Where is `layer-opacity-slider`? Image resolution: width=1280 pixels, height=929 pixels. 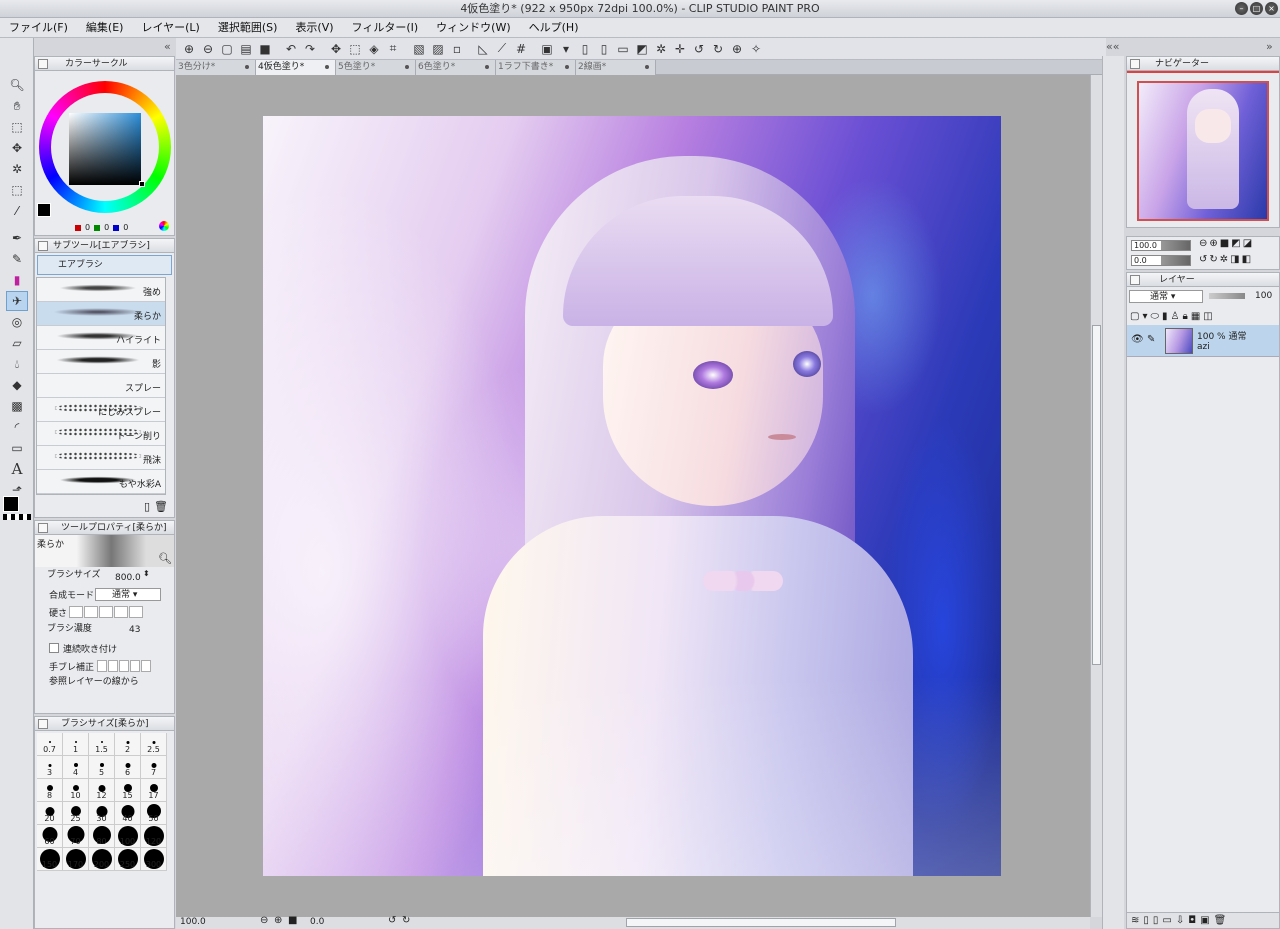 layer-opacity-slider is located at coordinates (1227, 296).